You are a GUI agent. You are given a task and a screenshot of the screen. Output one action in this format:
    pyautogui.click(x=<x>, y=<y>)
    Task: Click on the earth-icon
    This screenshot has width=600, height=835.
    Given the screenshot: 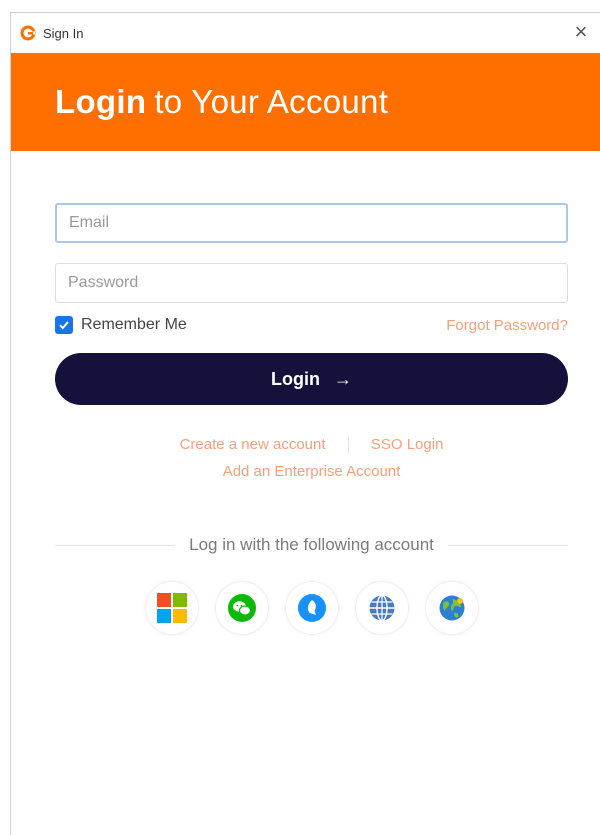 What is the action you would take?
    pyautogui.click(x=451, y=608)
    